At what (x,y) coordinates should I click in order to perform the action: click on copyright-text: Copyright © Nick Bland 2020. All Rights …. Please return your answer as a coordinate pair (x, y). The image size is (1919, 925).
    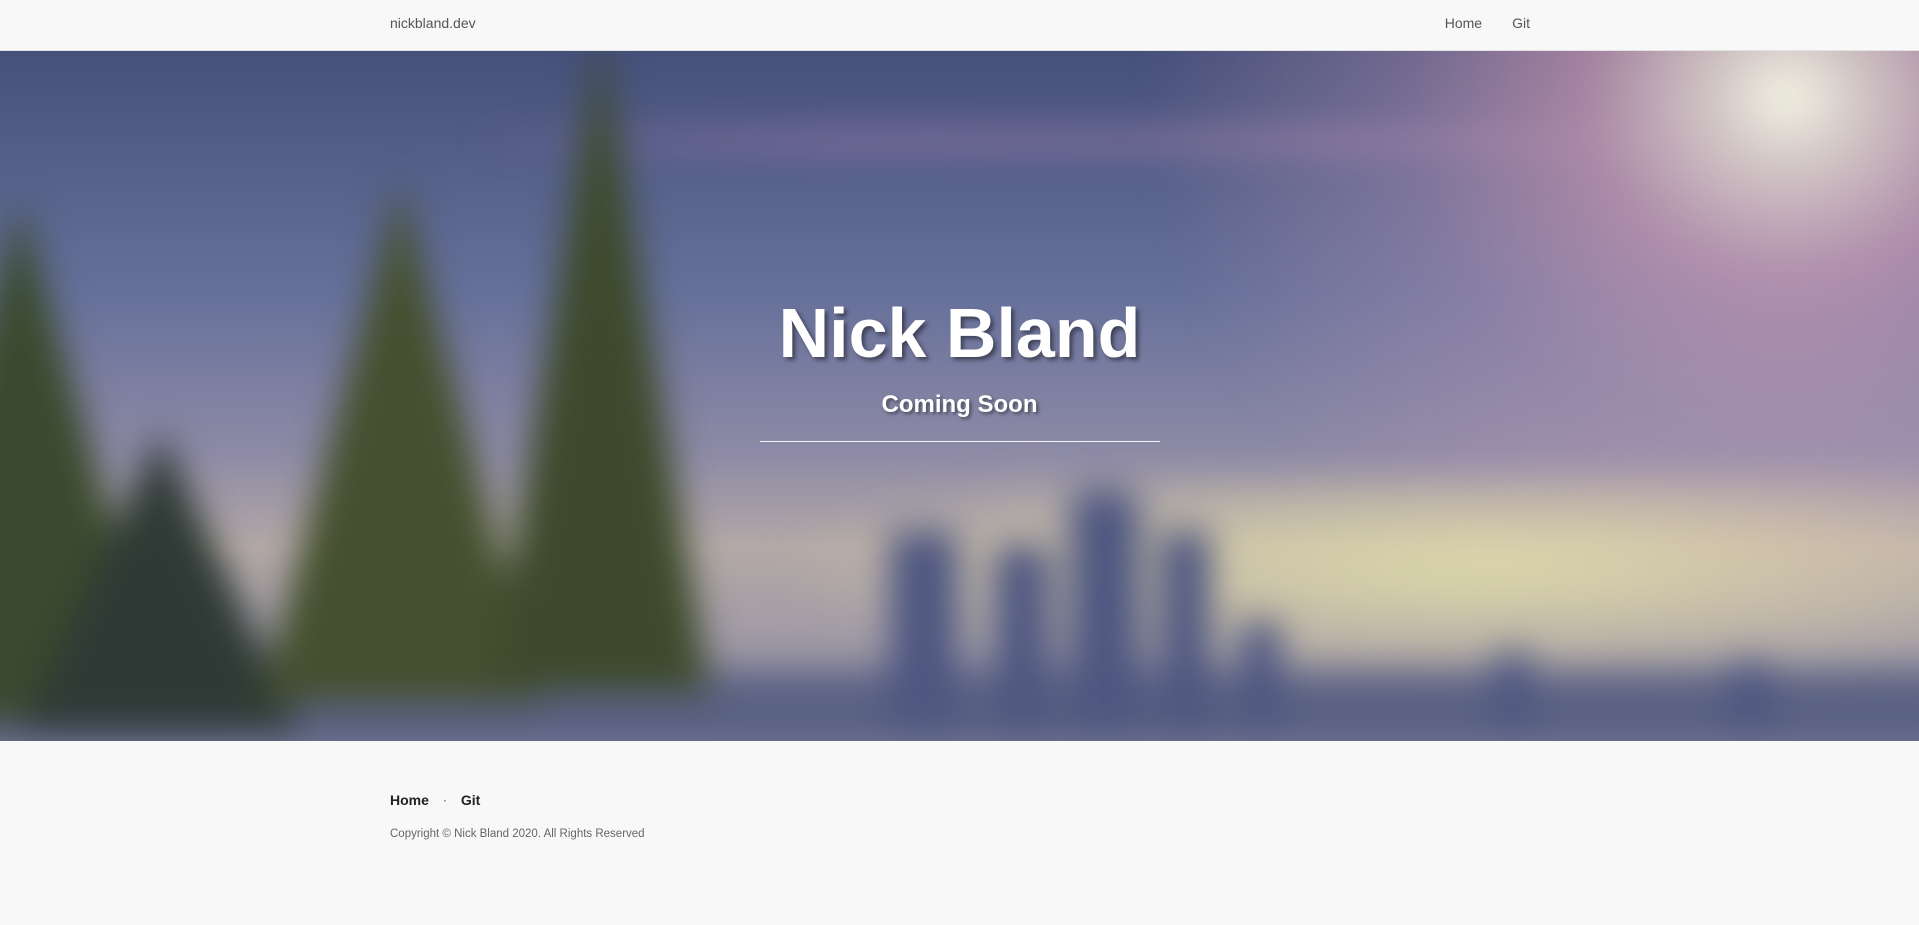
    Looking at the image, I should click on (517, 834).